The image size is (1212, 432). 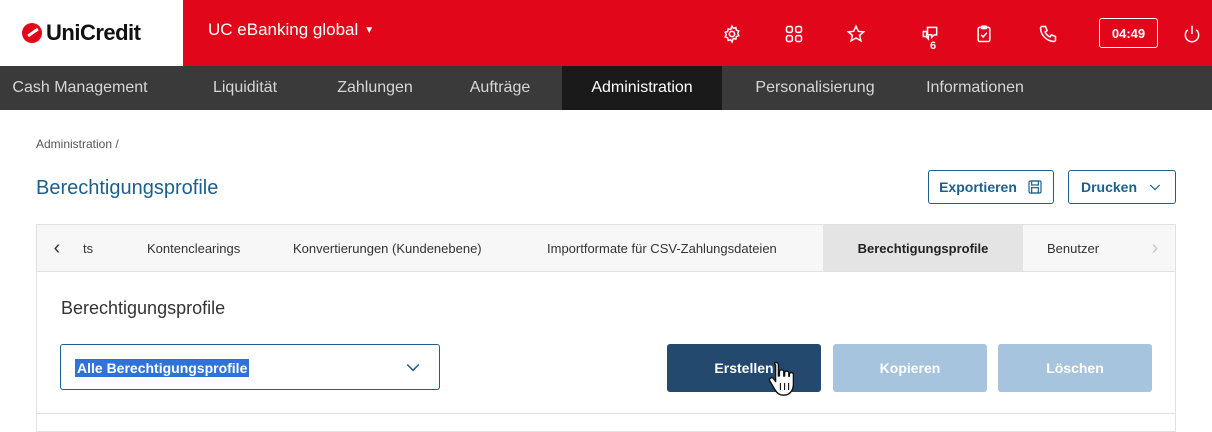 I want to click on app-switcher: UC eBanking global ▼, so click(x=291, y=30).